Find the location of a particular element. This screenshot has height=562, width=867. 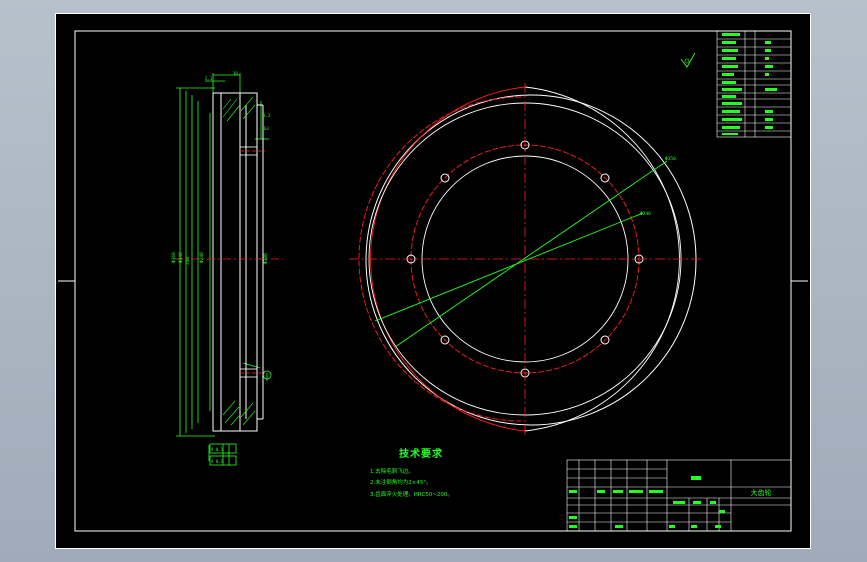

tech-requirements-title: 技术要求 is located at coordinates (421, 454).